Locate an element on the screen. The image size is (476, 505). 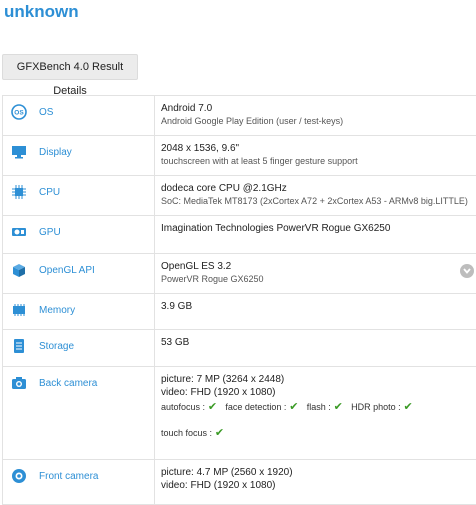
row-label-front-camera: Front camera is located at coordinates (68, 476).